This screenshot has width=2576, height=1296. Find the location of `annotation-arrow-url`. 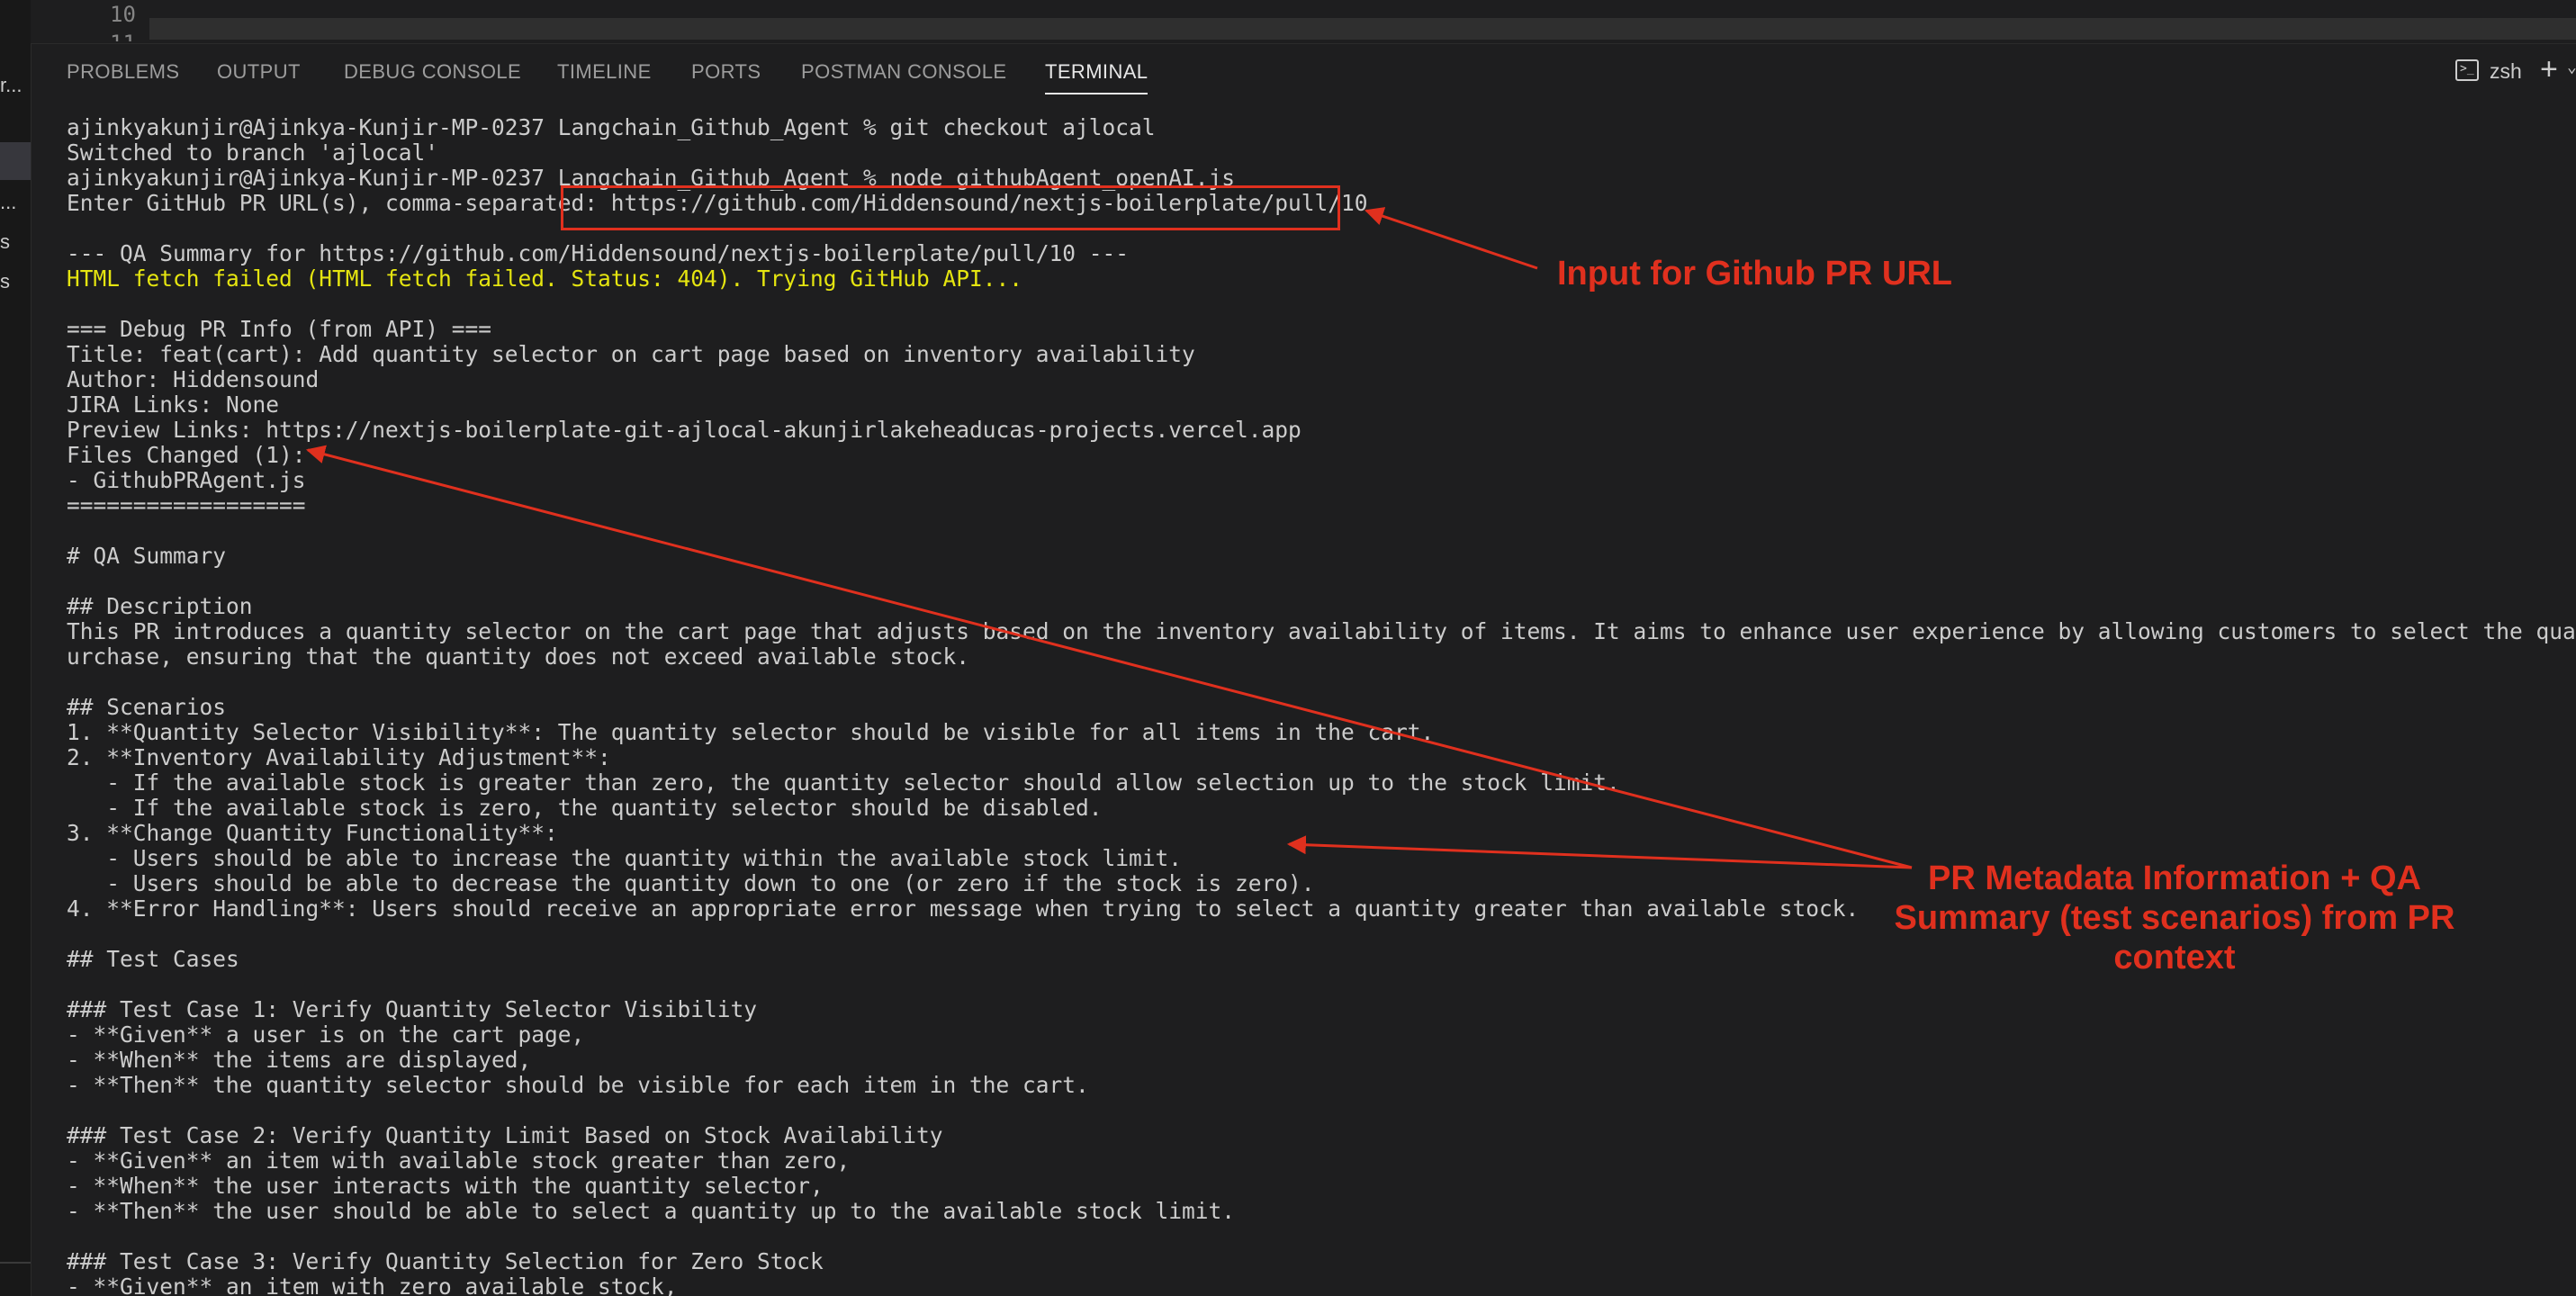

annotation-arrow-url is located at coordinates (1451, 238).